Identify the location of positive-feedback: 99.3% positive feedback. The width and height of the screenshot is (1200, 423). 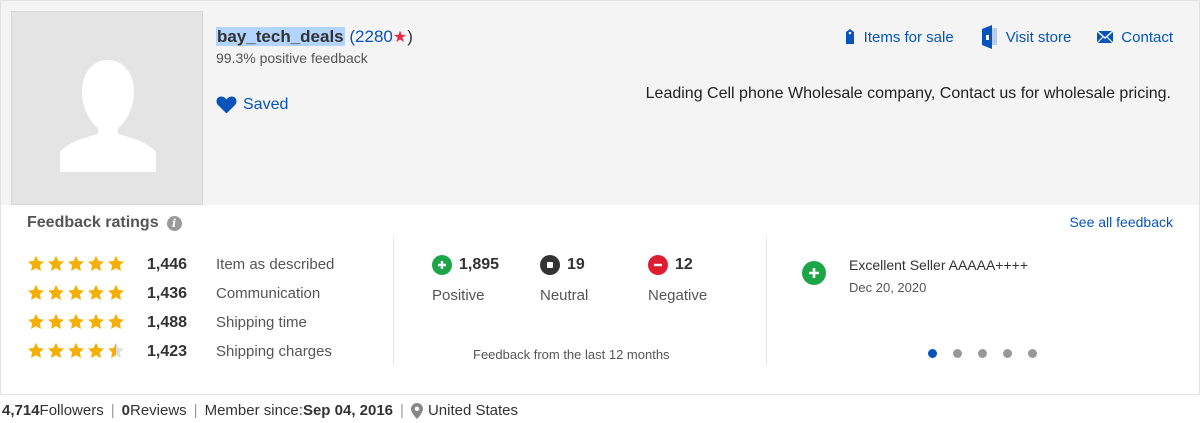
(292, 58).